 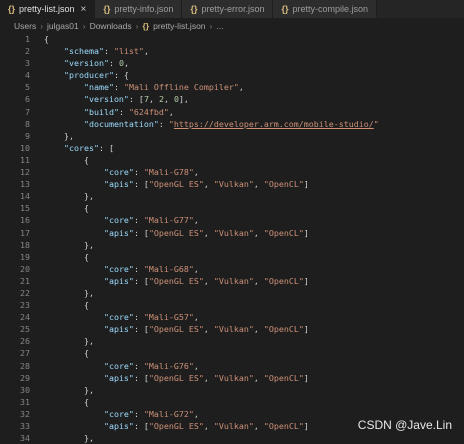 I want to click on code-line: 20 "core": "Mali-G68",, so click(x=232, y=269).